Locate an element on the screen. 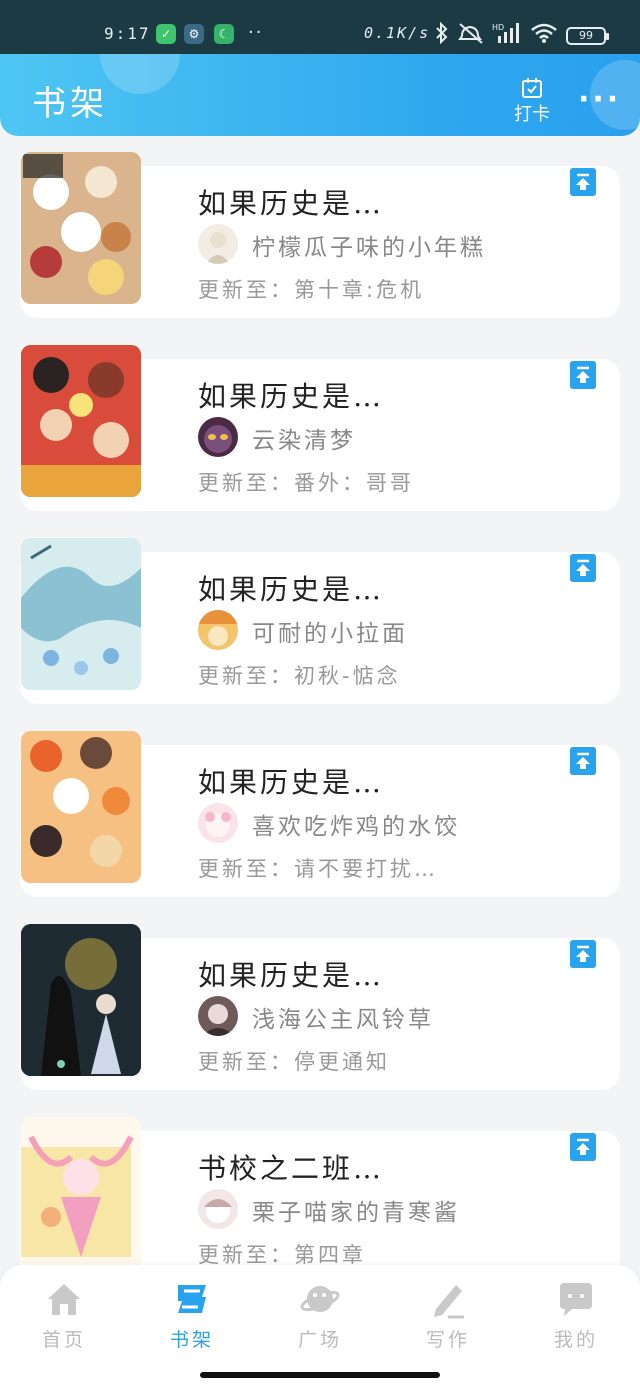 The image size is (640, 1387). nav-label: 首页 is located at coordinates (63, 1340).